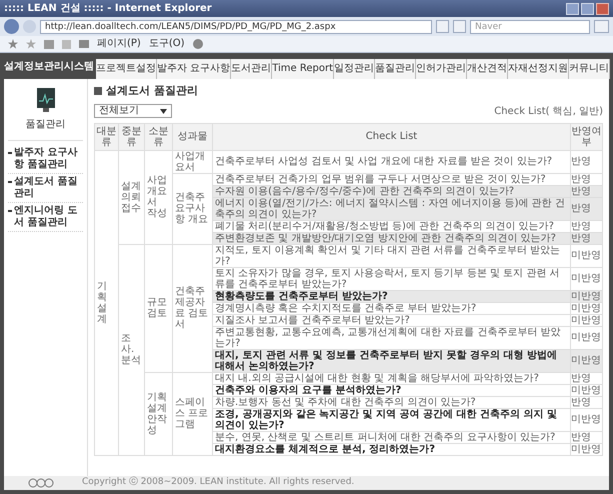  What do you see at coordinates (48, 217) in the screenshot?
I see `sidebar-link: 엔지니어링 도서 품질관리` at bounding box center [48, 217].